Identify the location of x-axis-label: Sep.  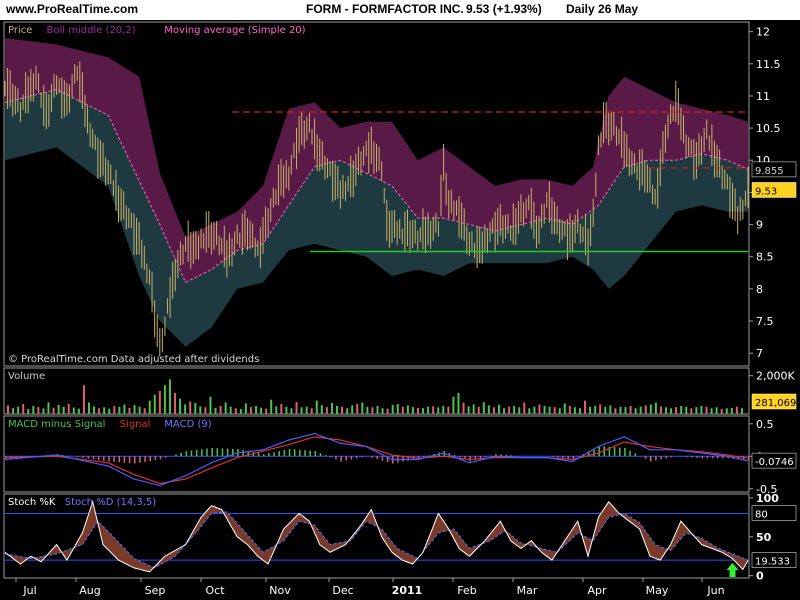
(155, 590).